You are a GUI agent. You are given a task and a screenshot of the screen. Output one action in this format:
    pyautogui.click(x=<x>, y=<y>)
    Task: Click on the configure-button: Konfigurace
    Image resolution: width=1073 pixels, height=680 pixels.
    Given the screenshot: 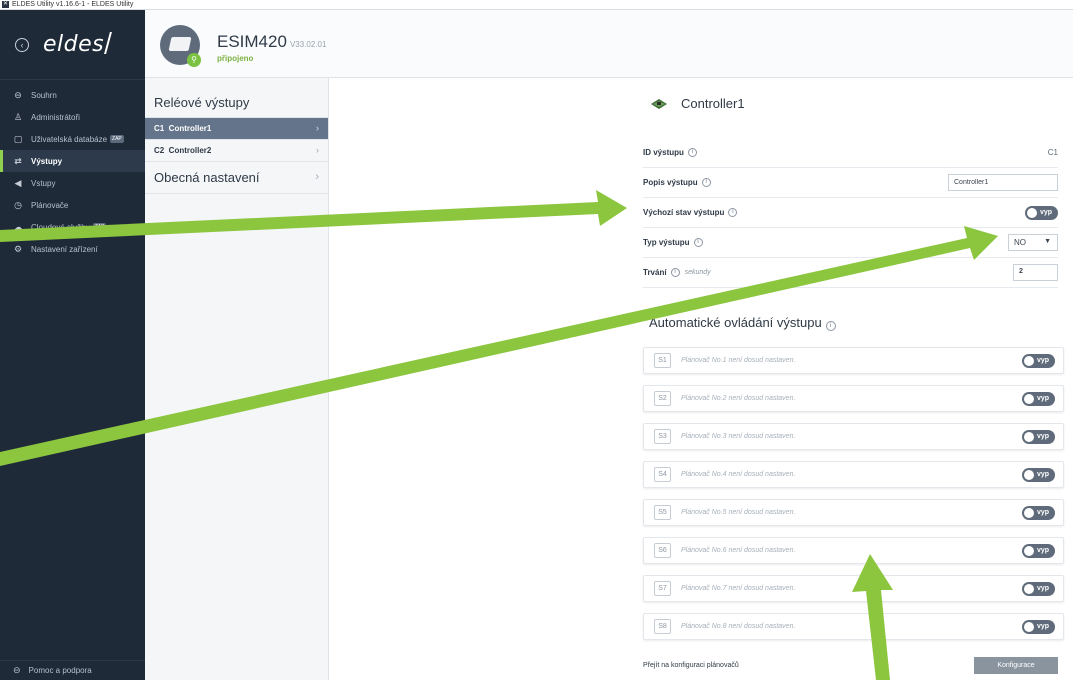 What is the action you would take?
    pyautogui.click(x=1016, y=665)
    